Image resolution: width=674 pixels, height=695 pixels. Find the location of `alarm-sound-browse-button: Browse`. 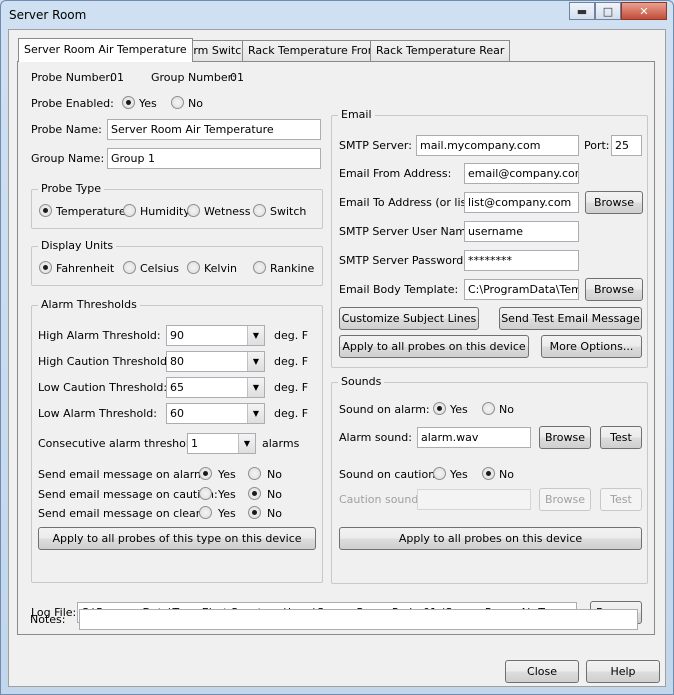

alarm-sound-browse-button: Browse is located at coordinates (565, 437).